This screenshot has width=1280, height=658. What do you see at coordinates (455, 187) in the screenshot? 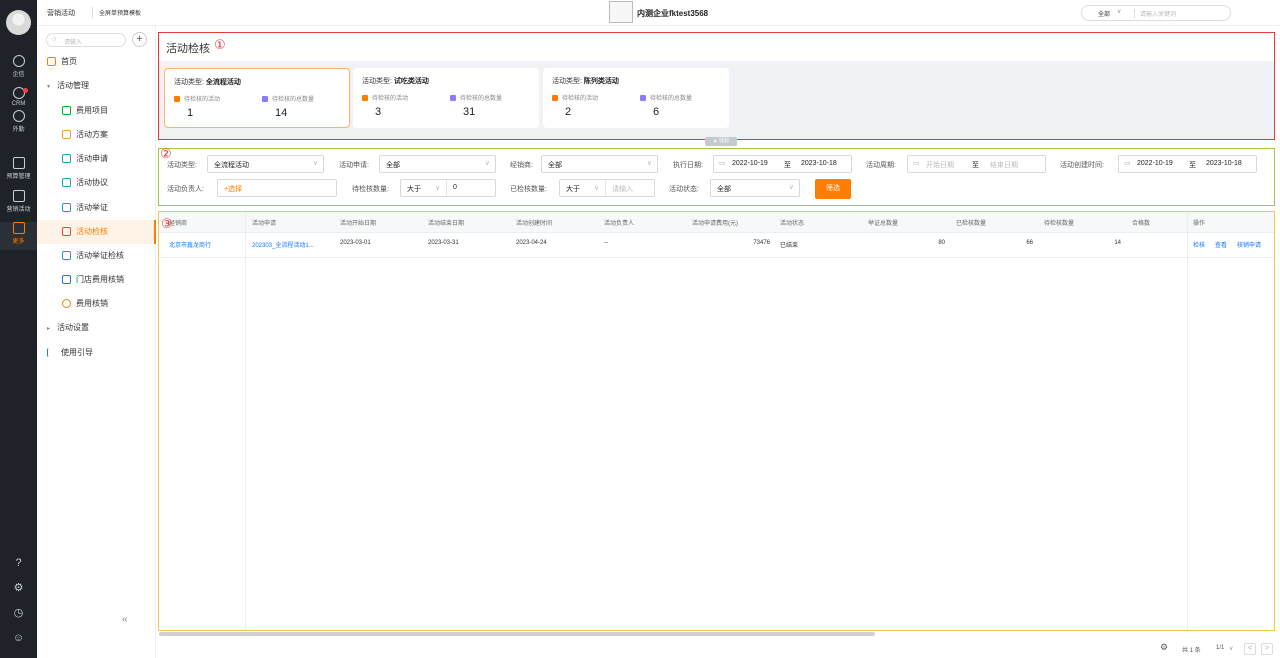
I see `pending-count-input: 0` at bounding box center [455, 187].